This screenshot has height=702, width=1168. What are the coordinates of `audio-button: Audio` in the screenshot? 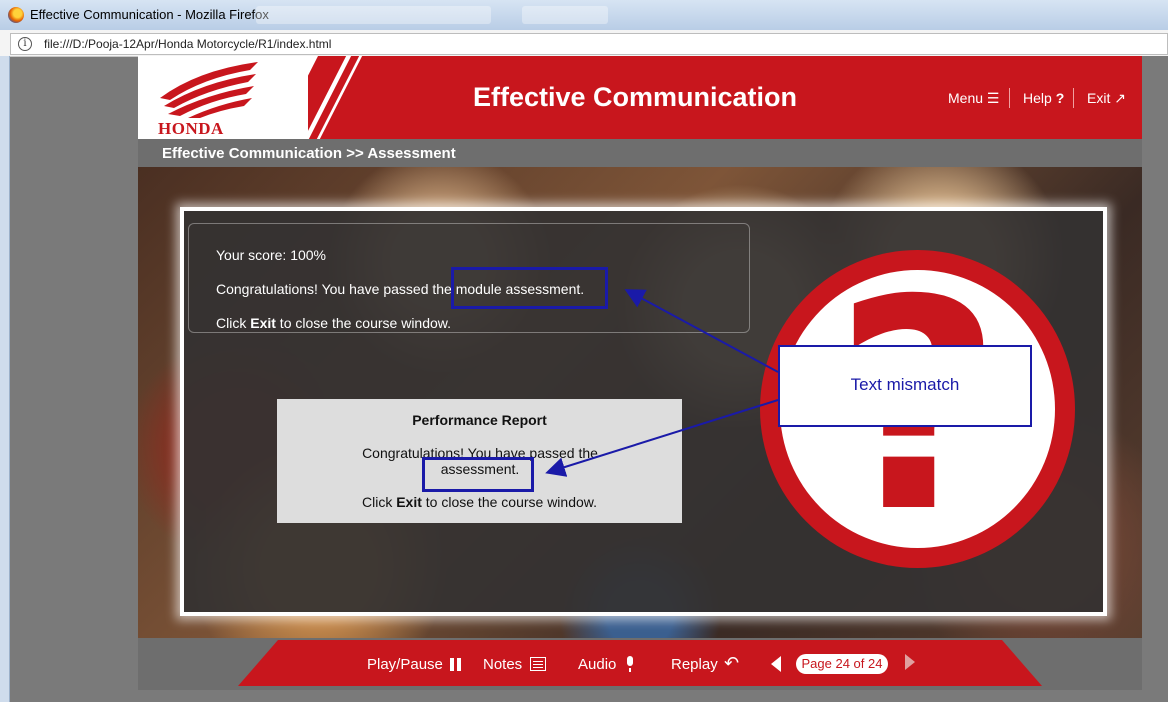 It's located at (597, 664).